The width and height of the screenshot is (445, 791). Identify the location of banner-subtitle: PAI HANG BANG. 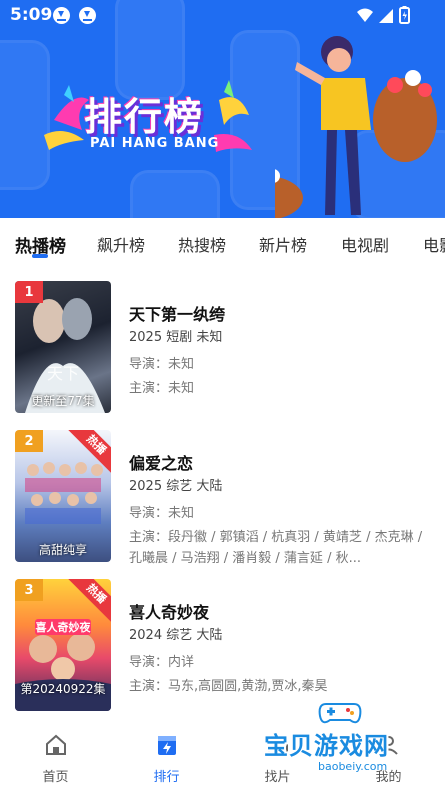
(155, 143).